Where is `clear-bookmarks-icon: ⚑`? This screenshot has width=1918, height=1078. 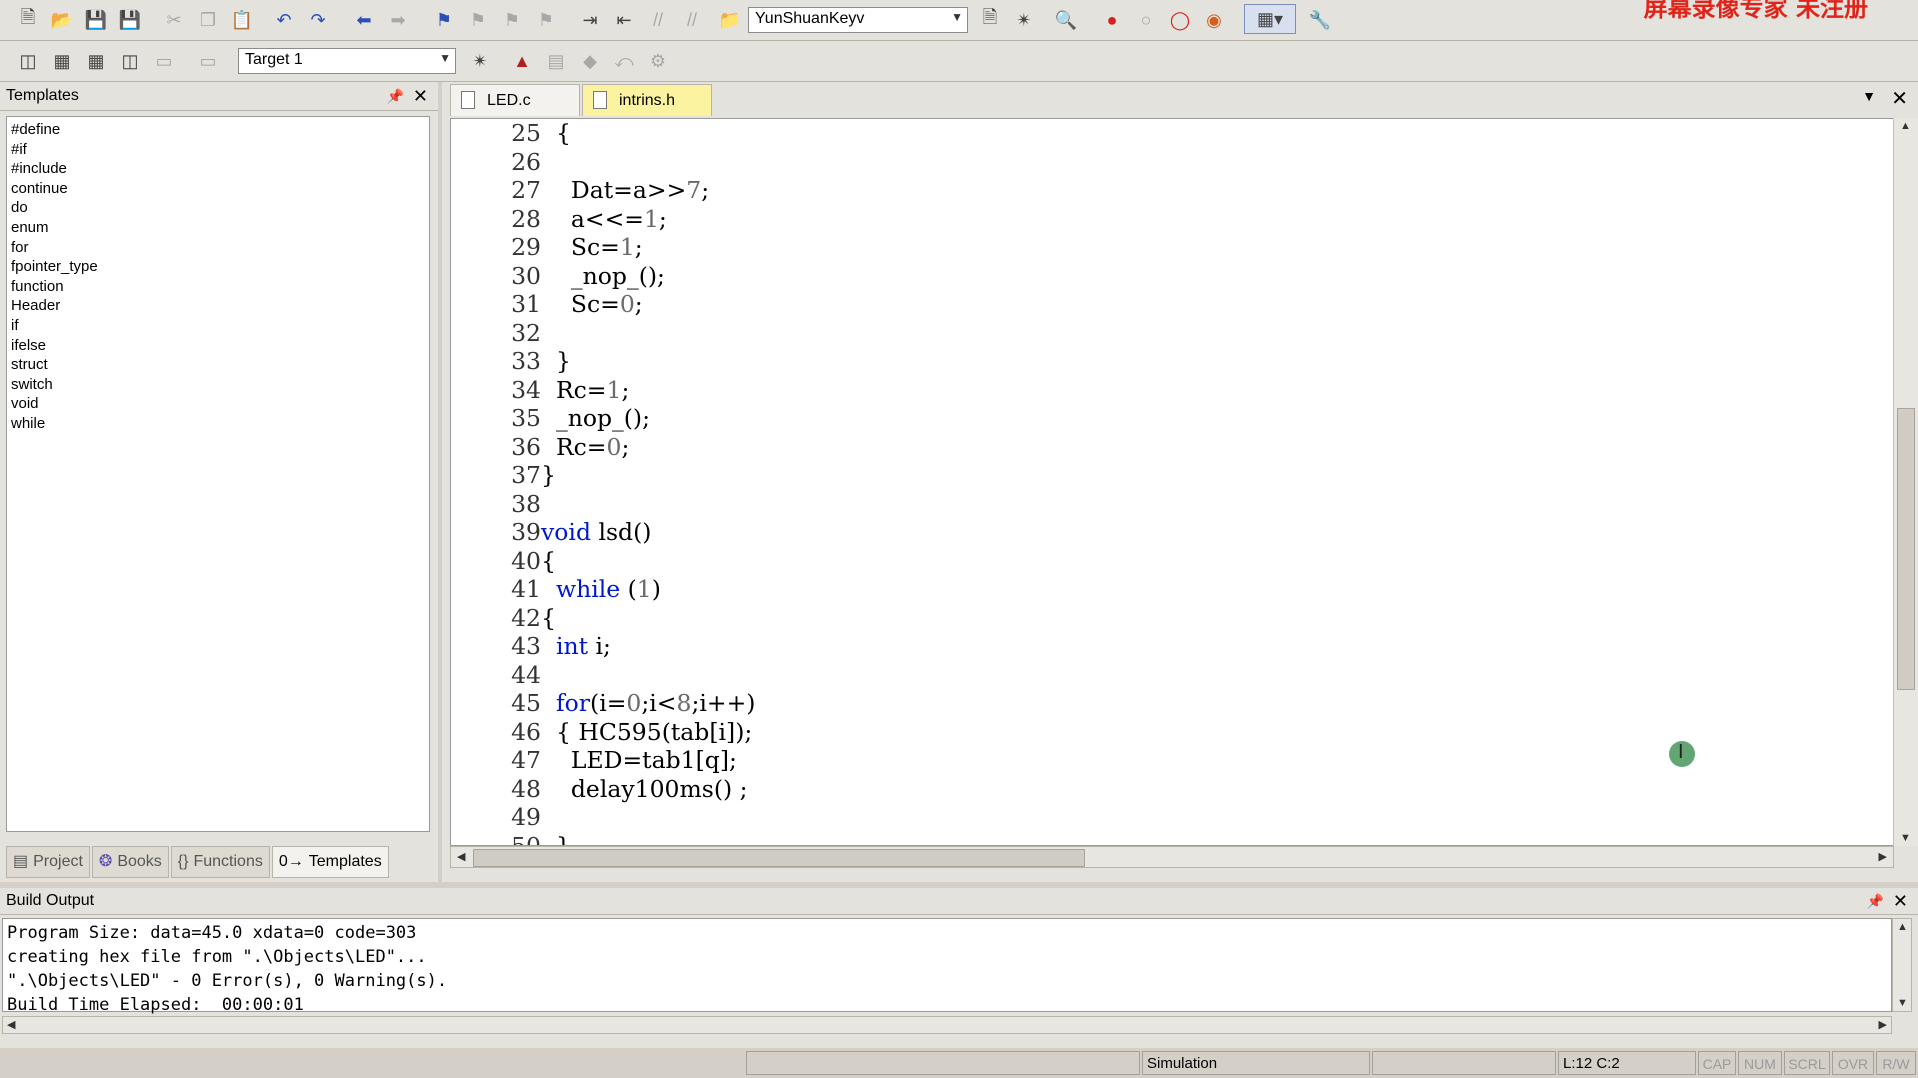
clear-bookmarks-icon: ⚑ is located at coordinates (546, 20).